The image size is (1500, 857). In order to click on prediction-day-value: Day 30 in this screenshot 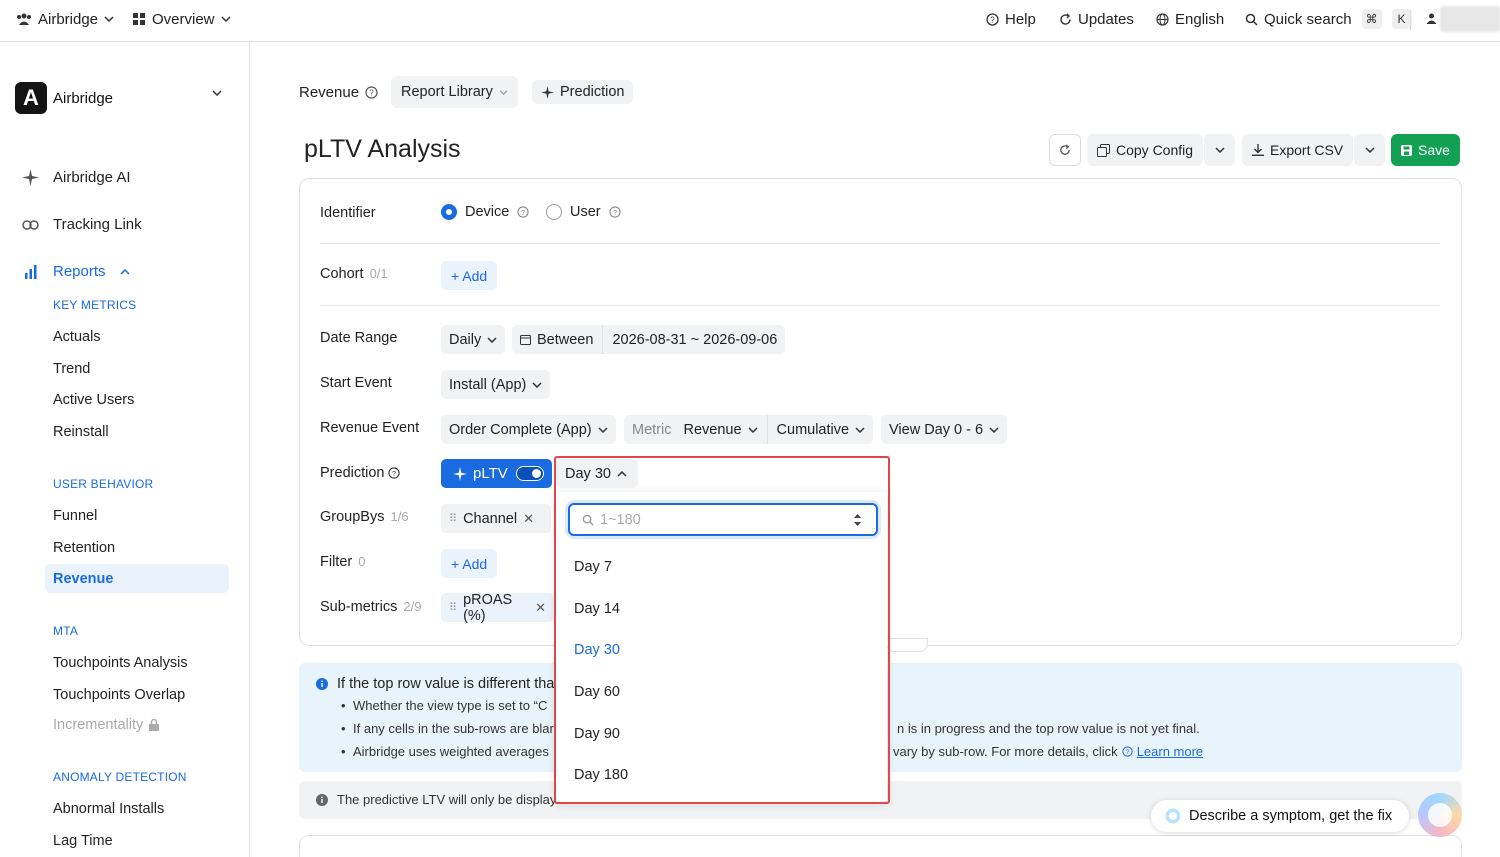, I will do `click(588, 473)`.